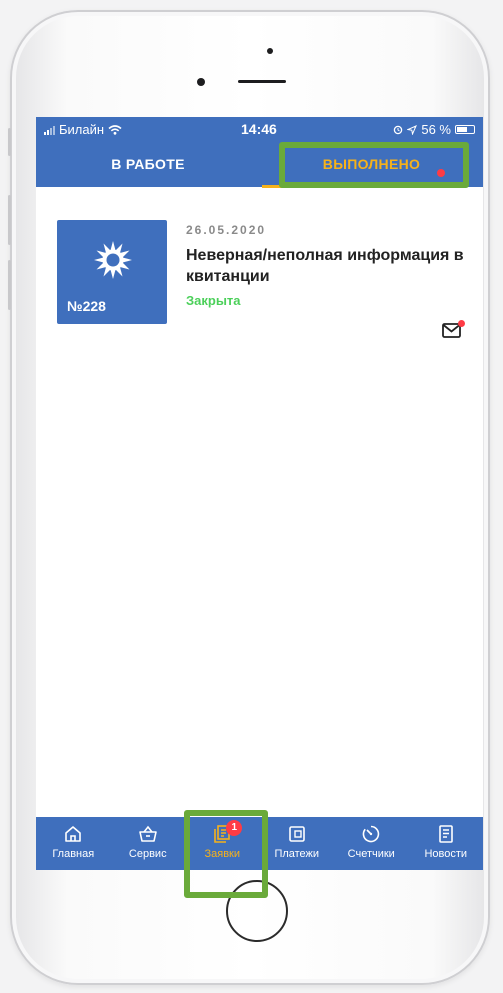  I want to click on nav-meters-label: Счетчики, so click(371, 854).